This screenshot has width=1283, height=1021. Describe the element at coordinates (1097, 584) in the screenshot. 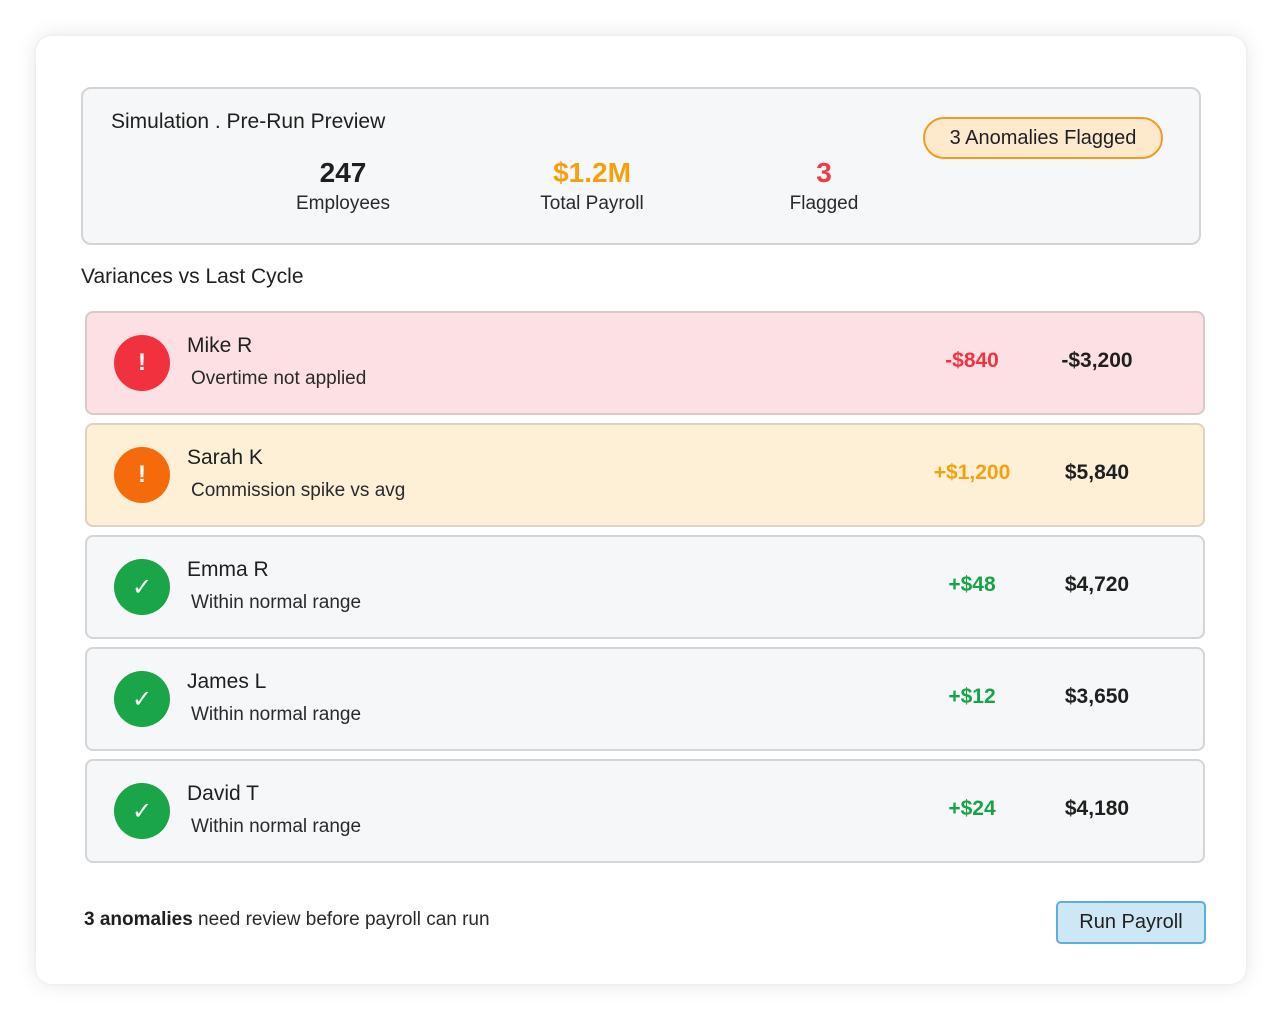

I see `pay-total: $4,720` at that location.